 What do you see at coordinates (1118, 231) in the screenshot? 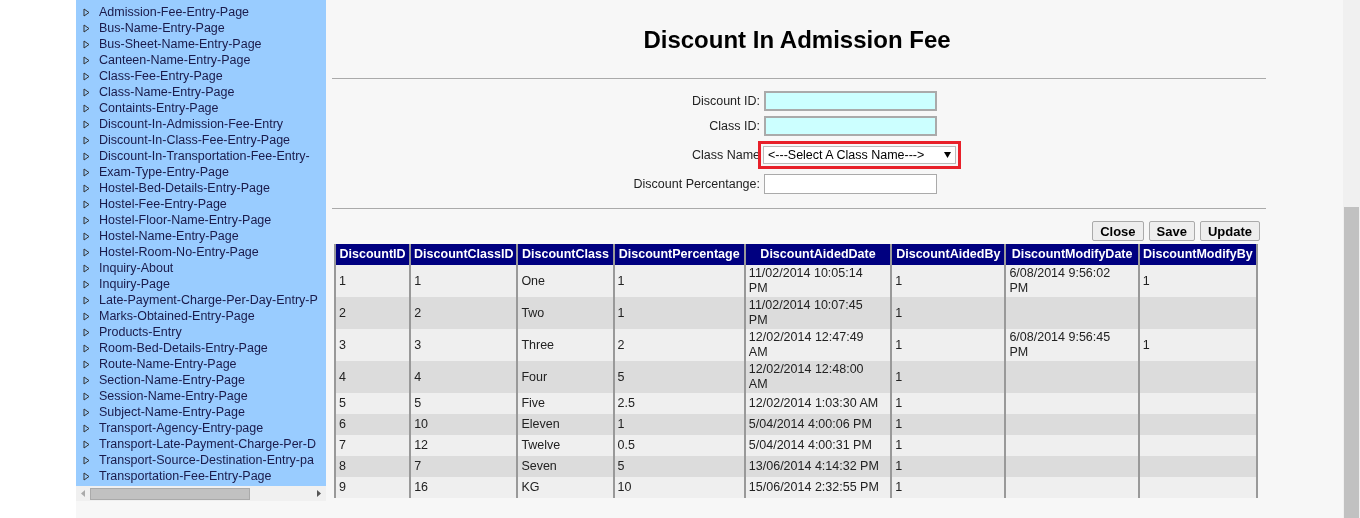
I see `action-button: Close` at bounding box center [1118, 231].